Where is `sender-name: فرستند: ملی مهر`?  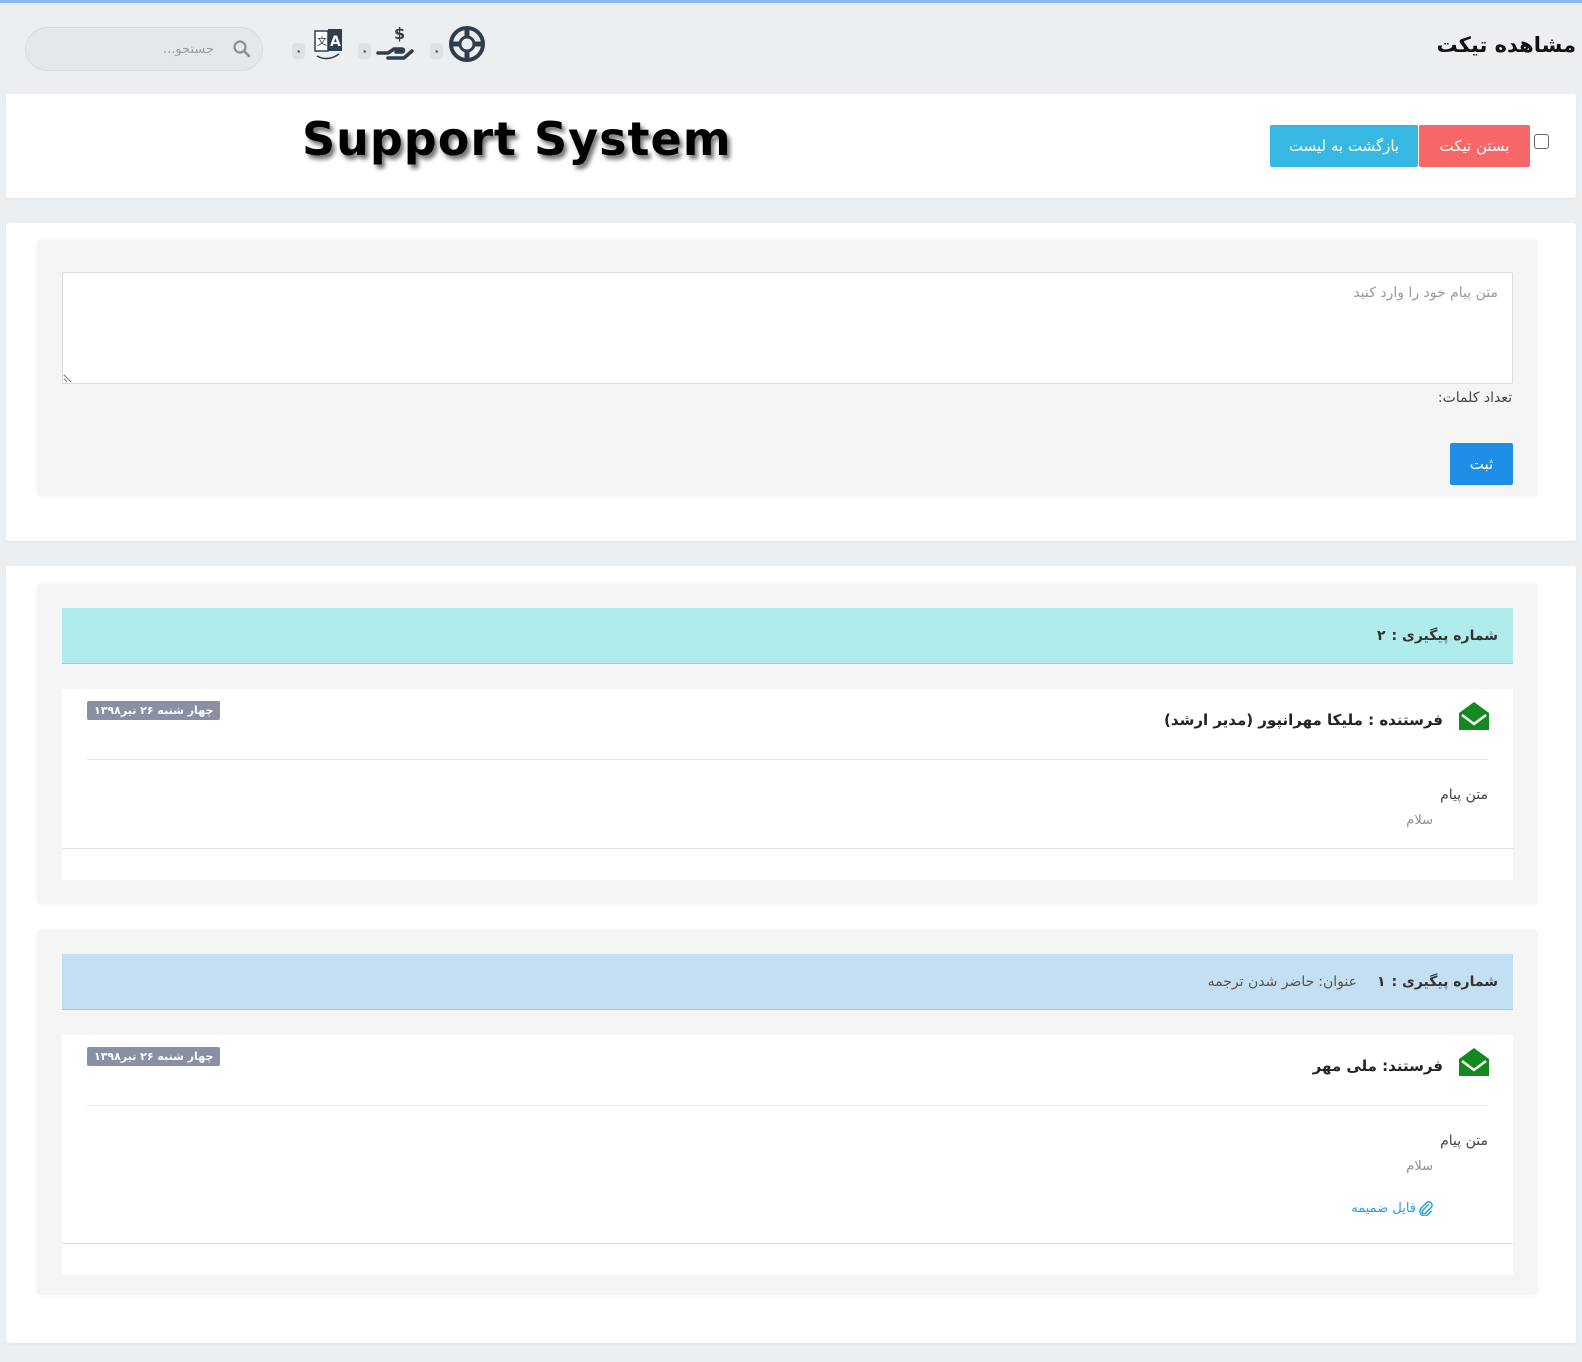 sender-name: فرستند: ملی مهر is located at coordinates (1377, 1066).